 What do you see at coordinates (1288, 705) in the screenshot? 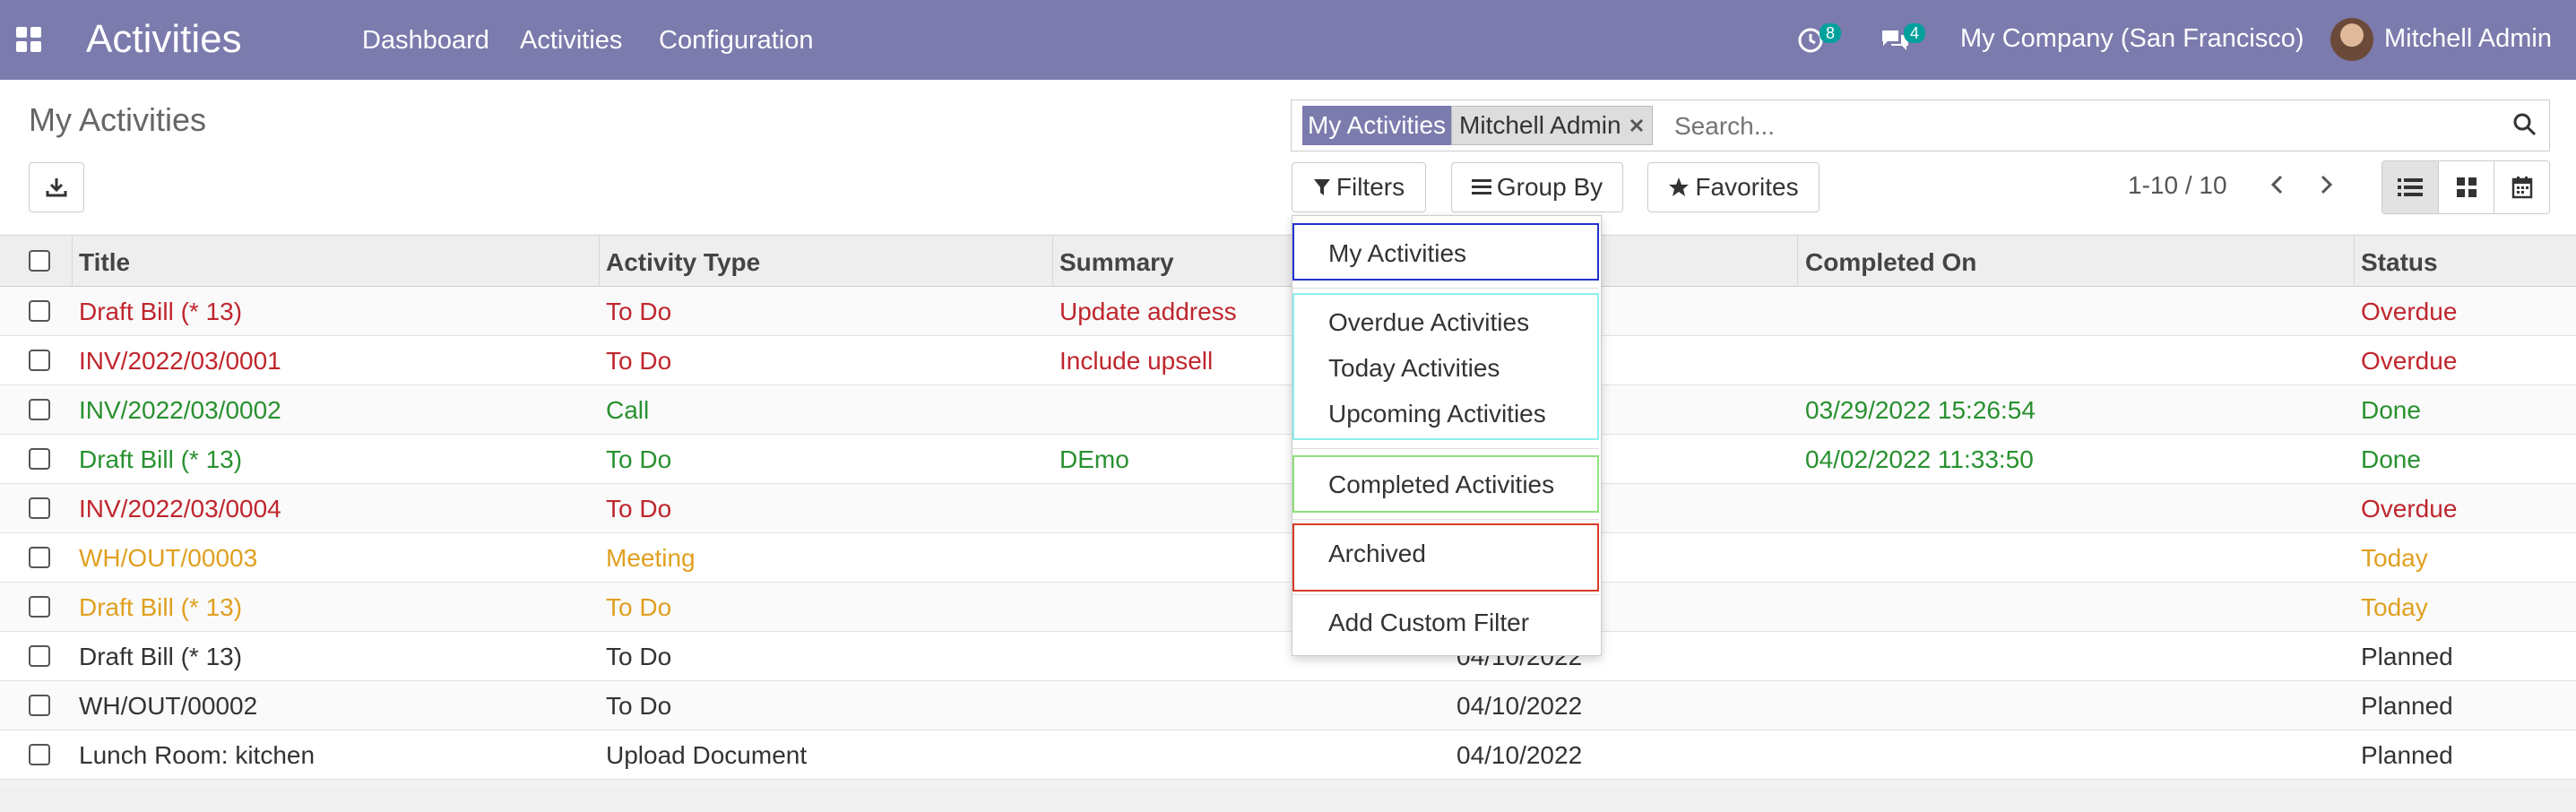
I see `table-row: WH/OUT/00002 To Do 04/10/2022 Planned` at bounding box center [1288, 705].